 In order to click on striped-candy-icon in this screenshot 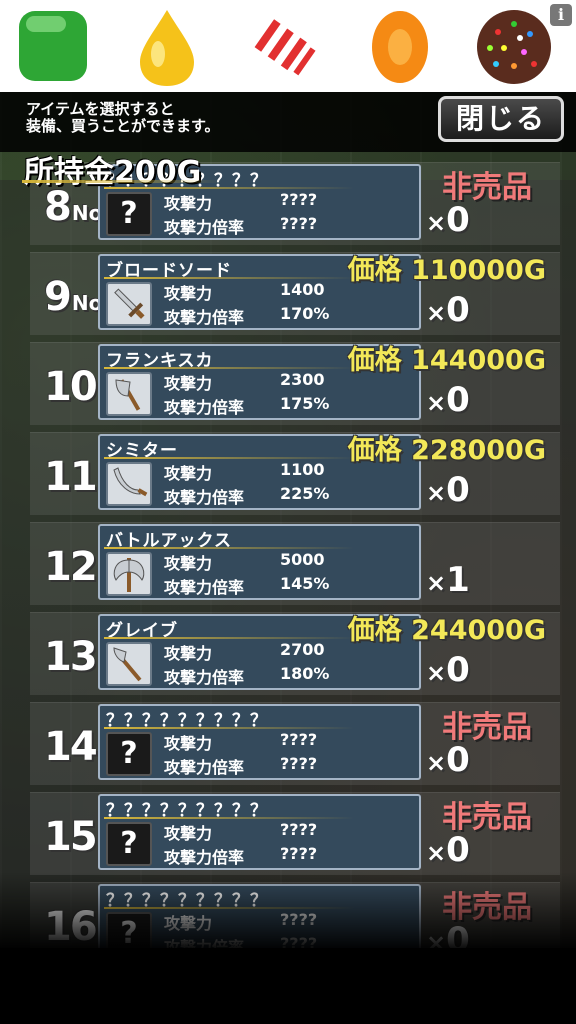, I will do `click(284, 47)`.